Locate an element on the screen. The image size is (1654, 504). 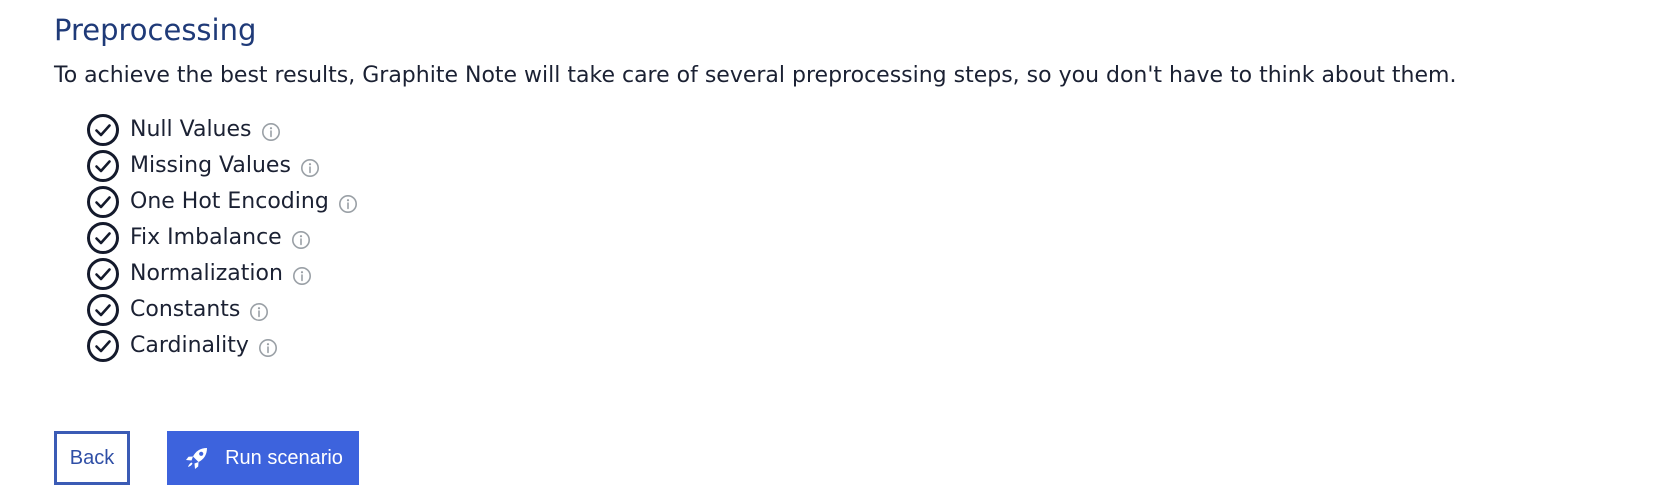
rocket-icon is located at coordinates (197, 458).